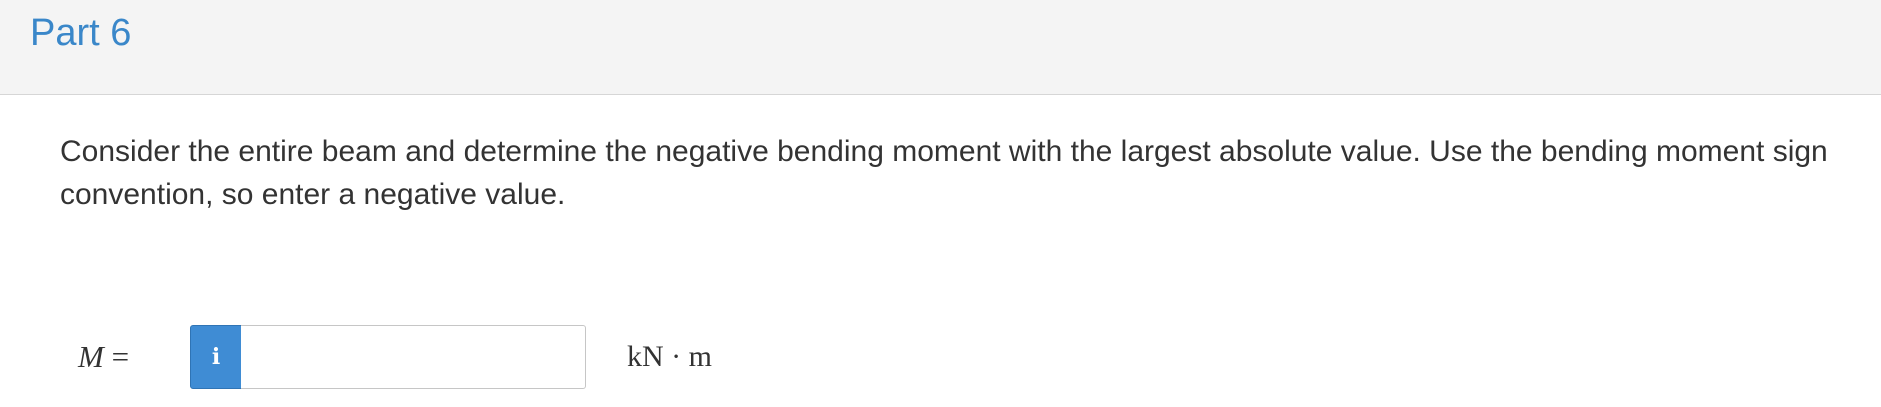  What do you see at coordinates (120, 356) in the screenshot?
I see `equals-sign: =` at bounding box center [120, 356].